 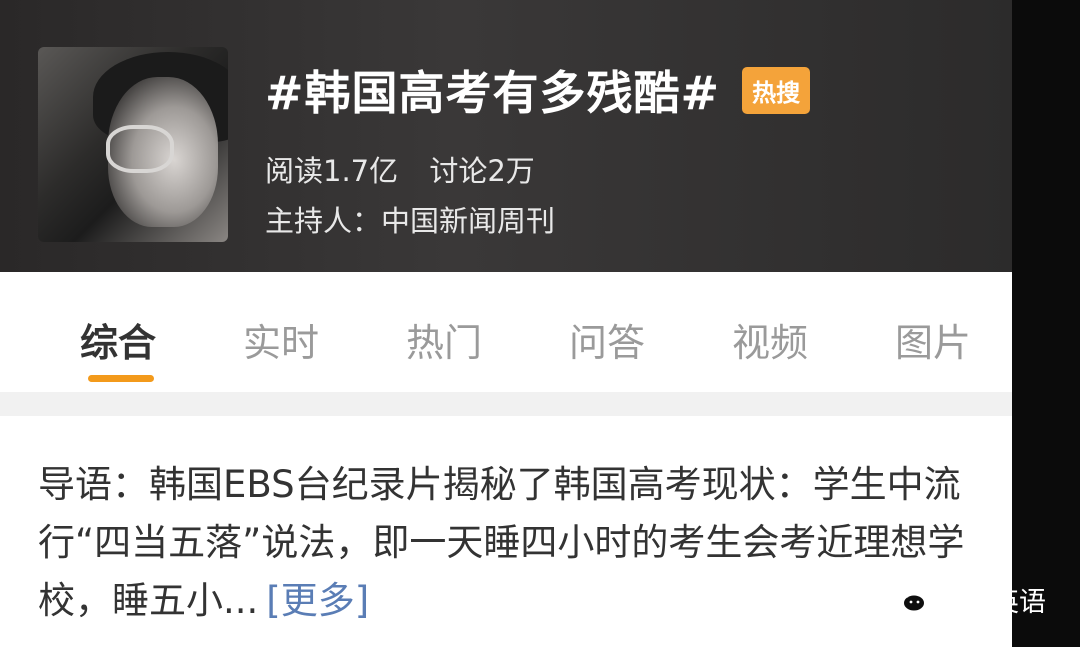 What do you see at coordinates (482, 171) in the screenshot?
I see `discussion-count: 讨论2万` at bounding box center [482, 171].